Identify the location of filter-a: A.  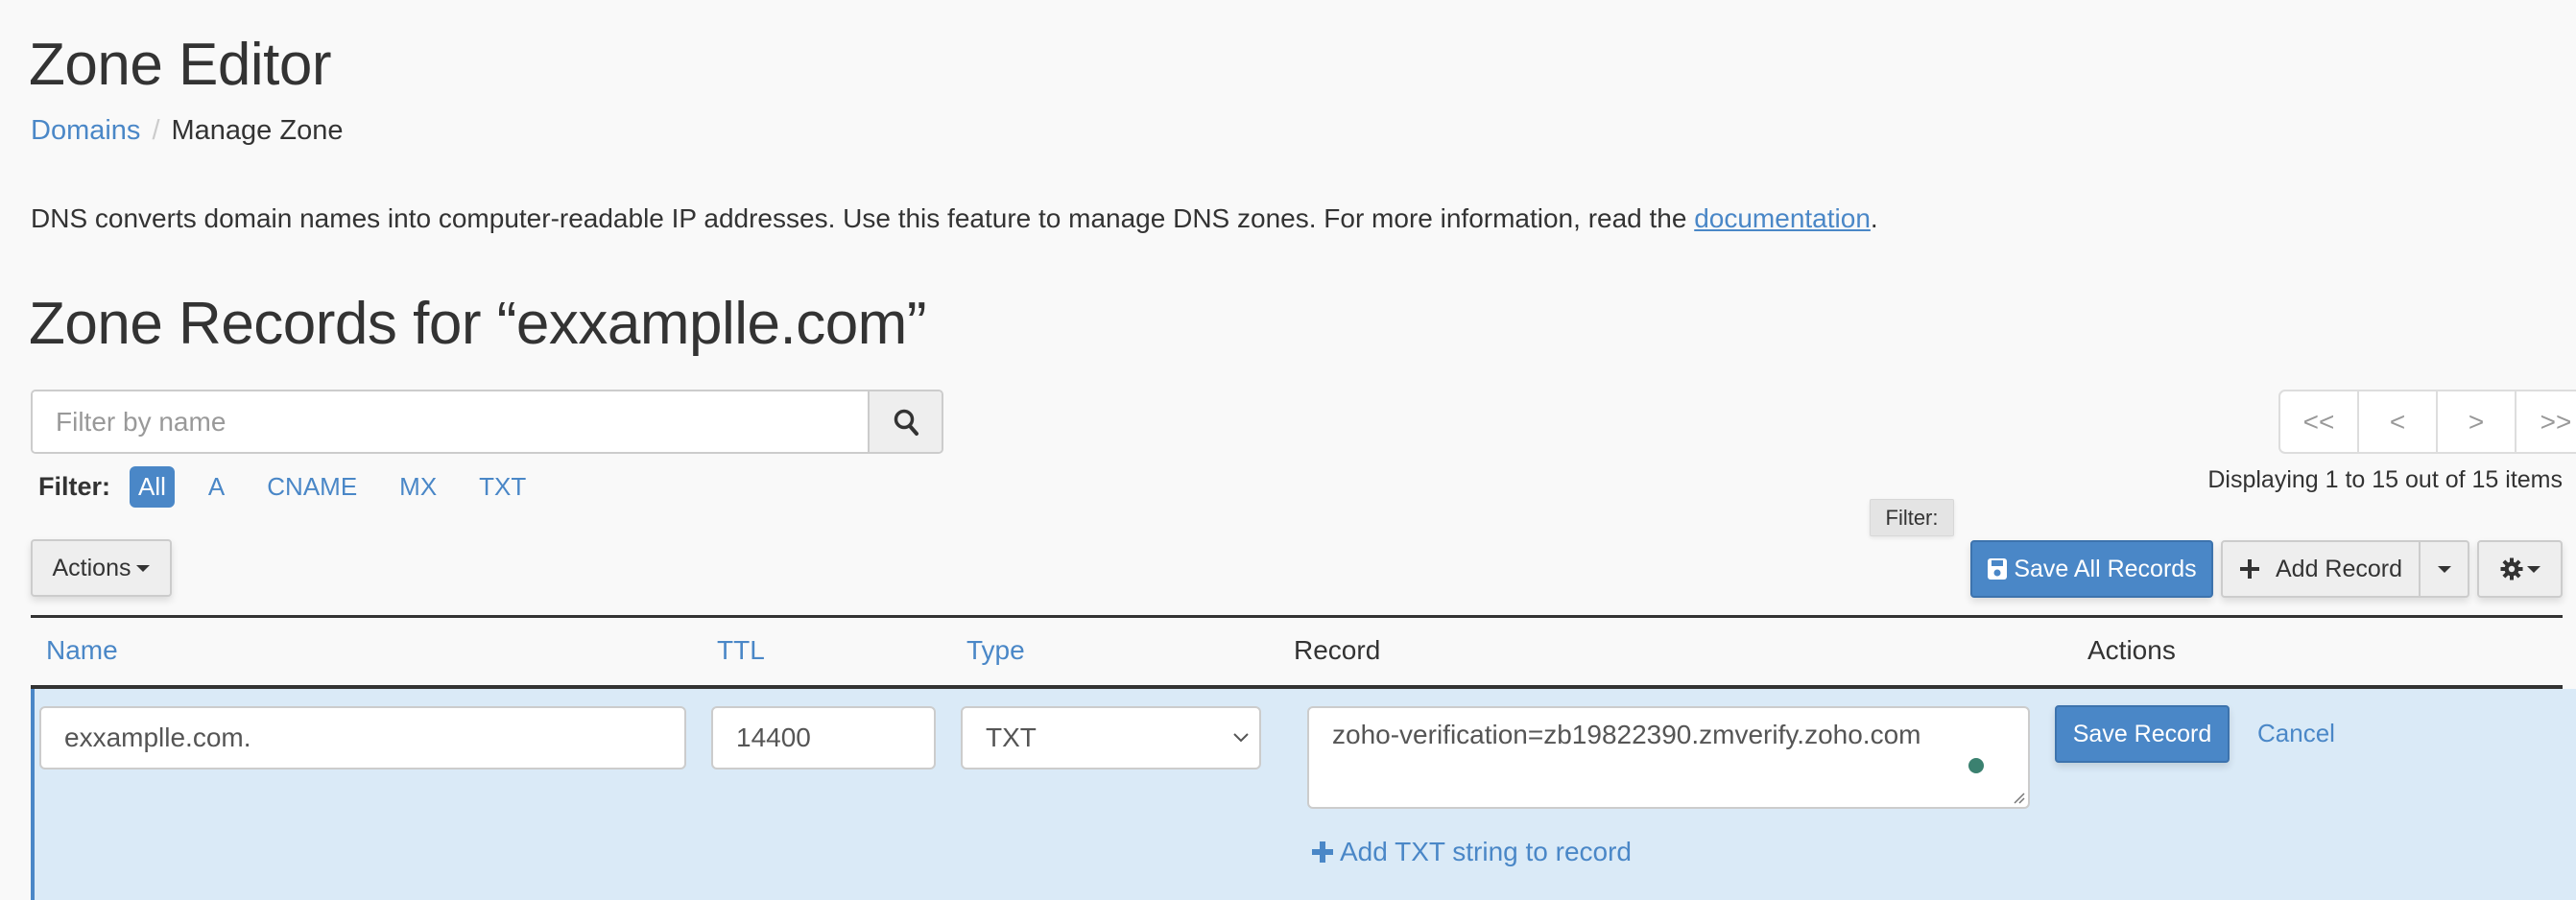
(216, 487).